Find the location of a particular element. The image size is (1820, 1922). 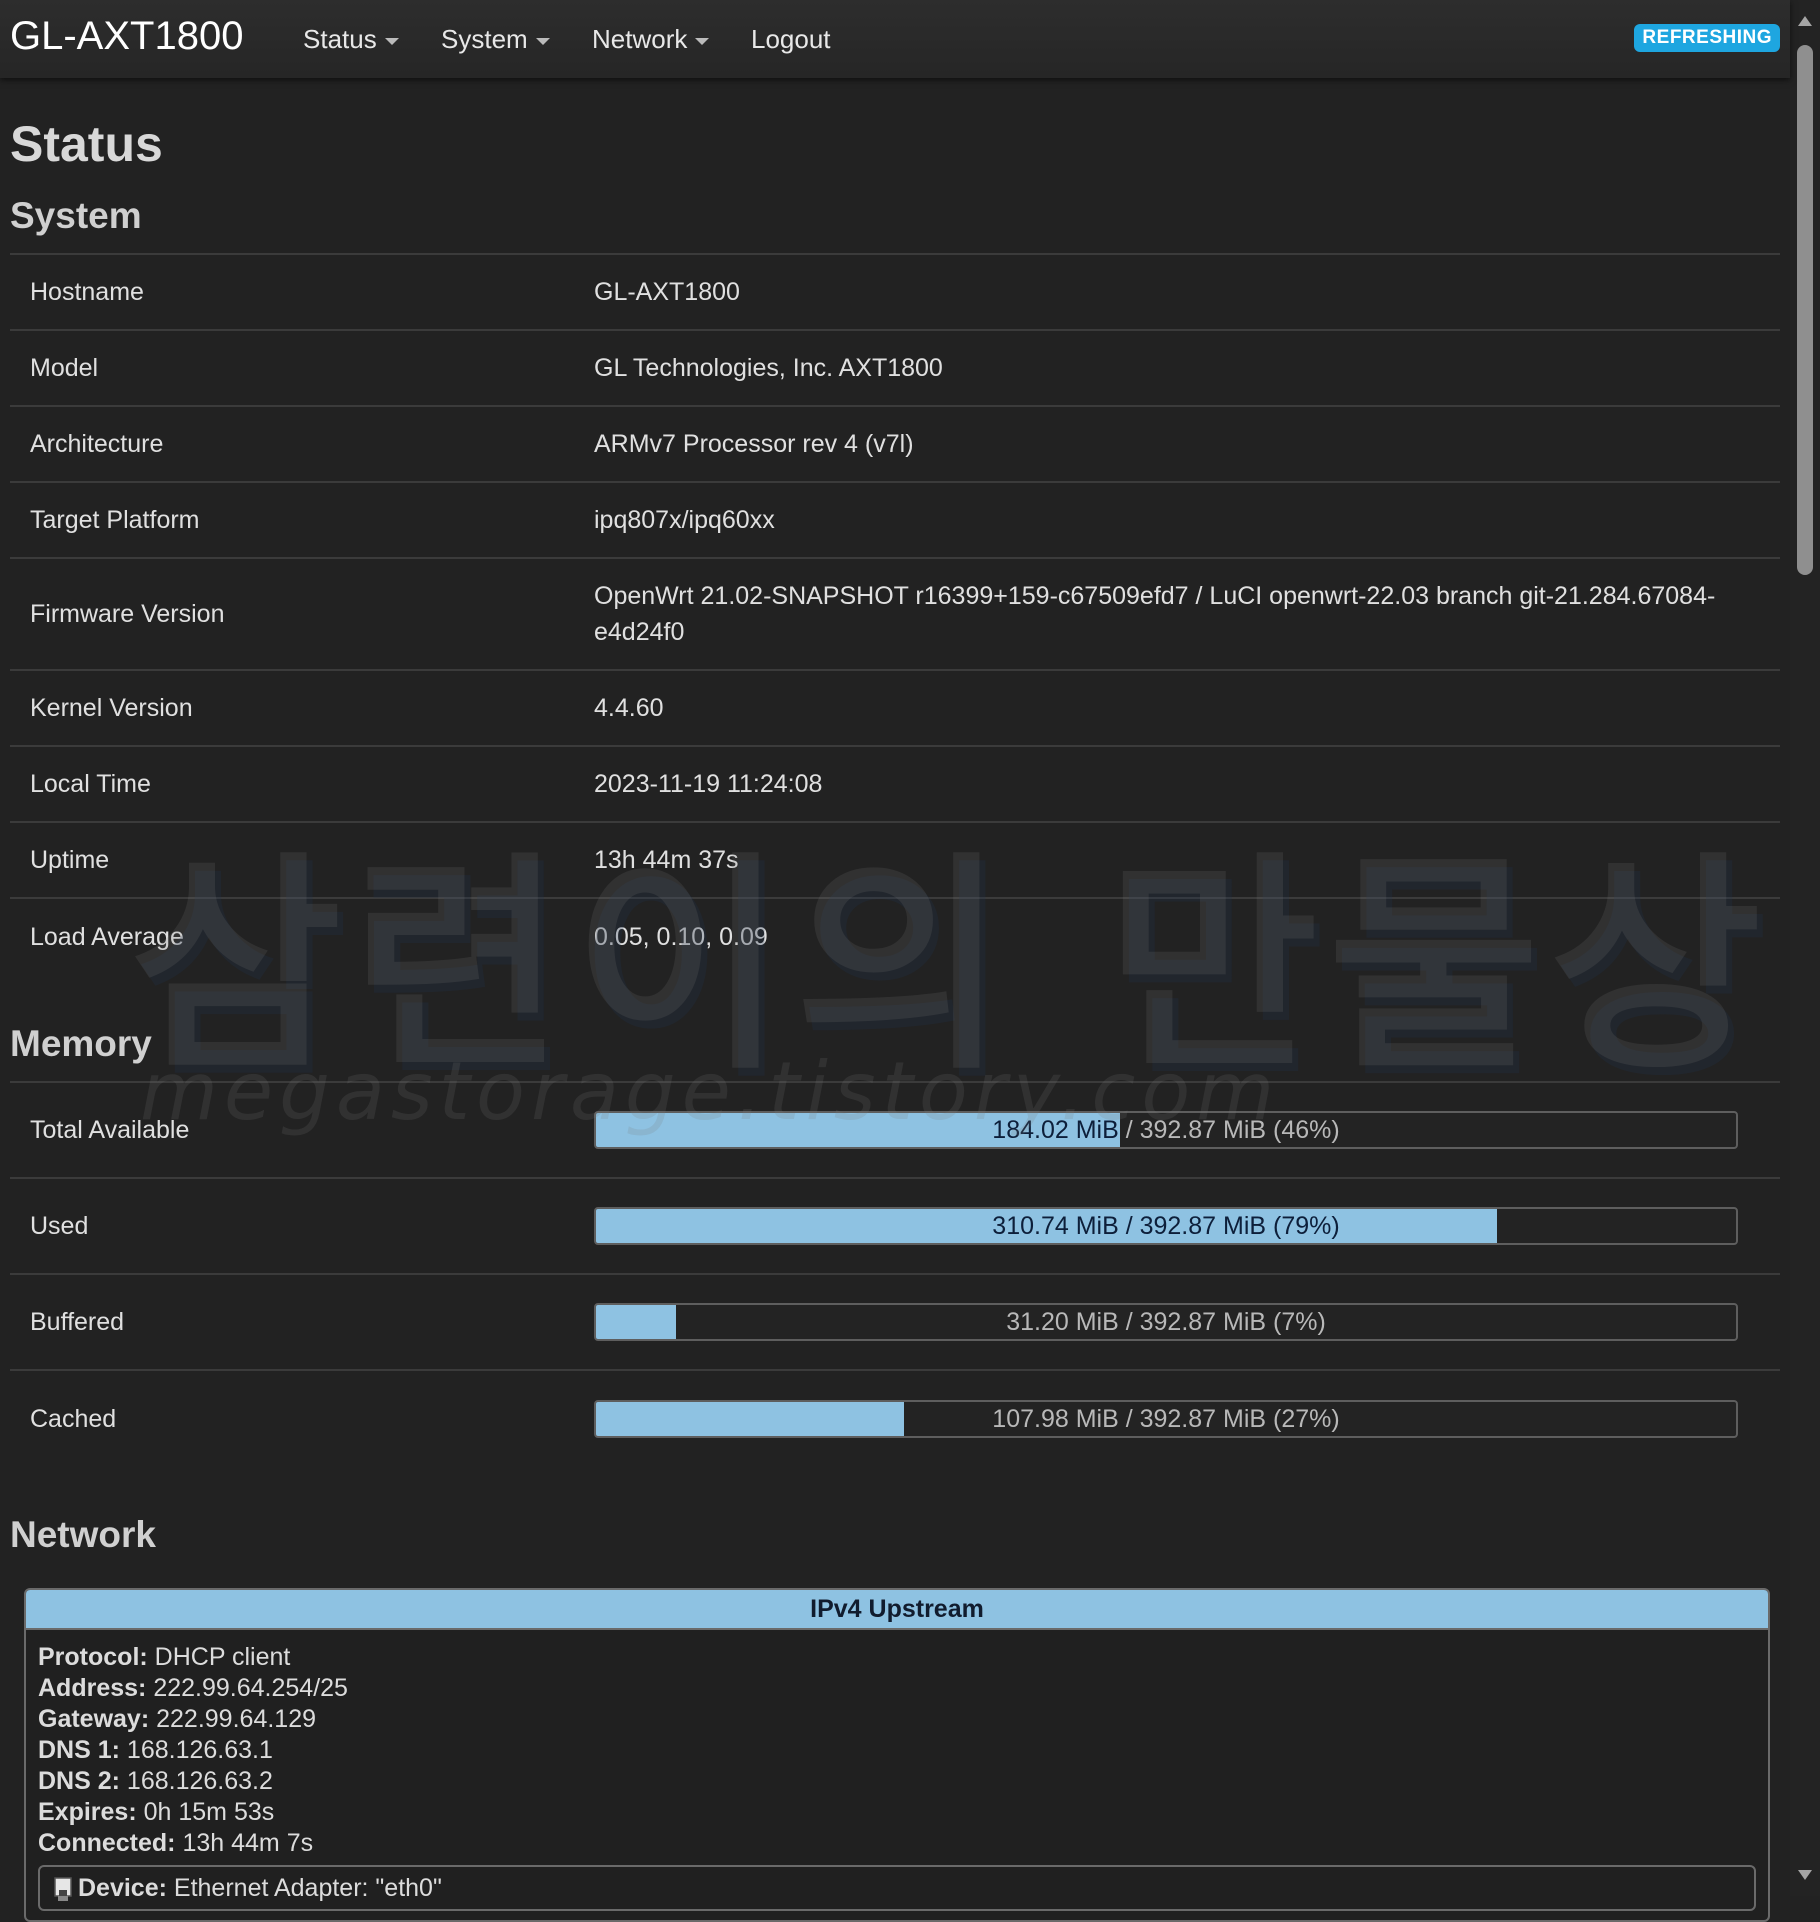

row-label: Firmware Version is located at coordinates (127, 613).